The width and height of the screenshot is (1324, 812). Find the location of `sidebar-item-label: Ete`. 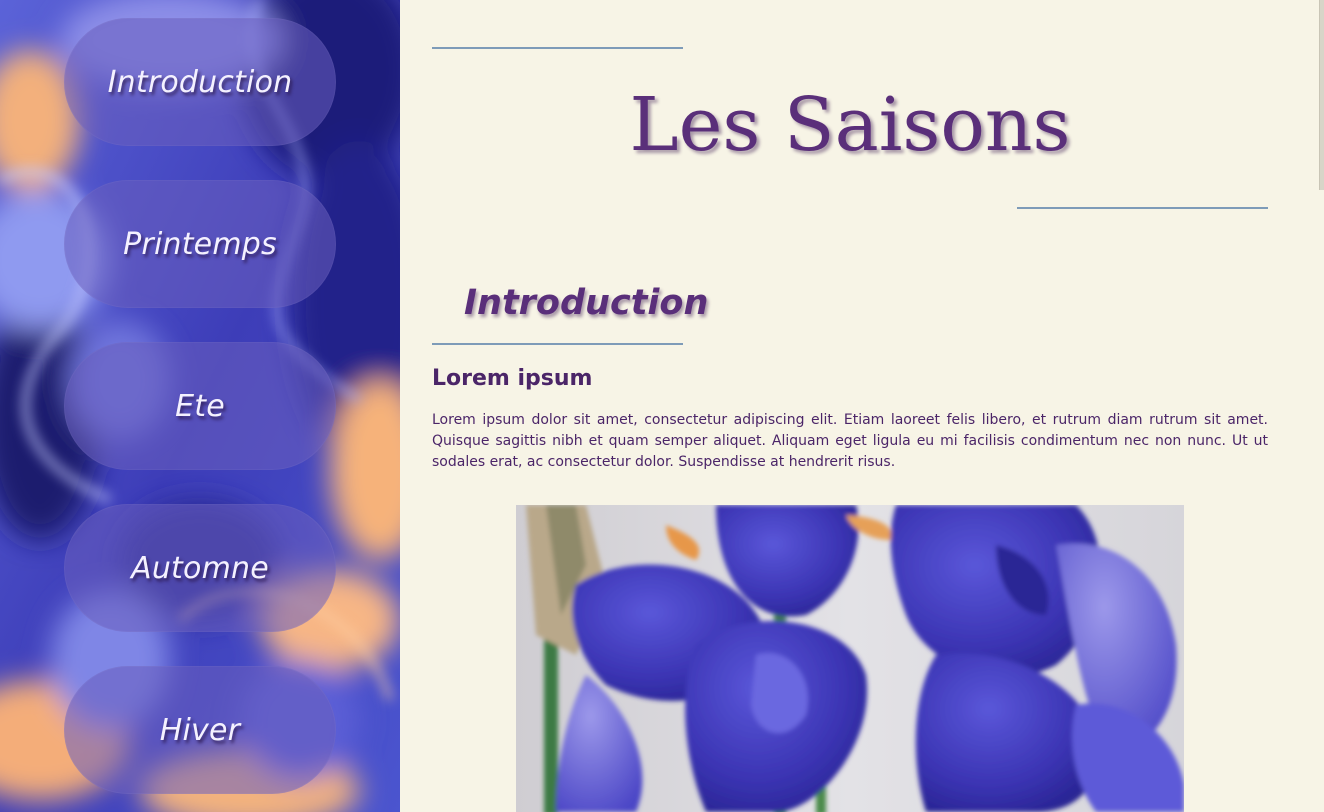

sidebar-item-label: Ete is located at coordinates (200, 406).